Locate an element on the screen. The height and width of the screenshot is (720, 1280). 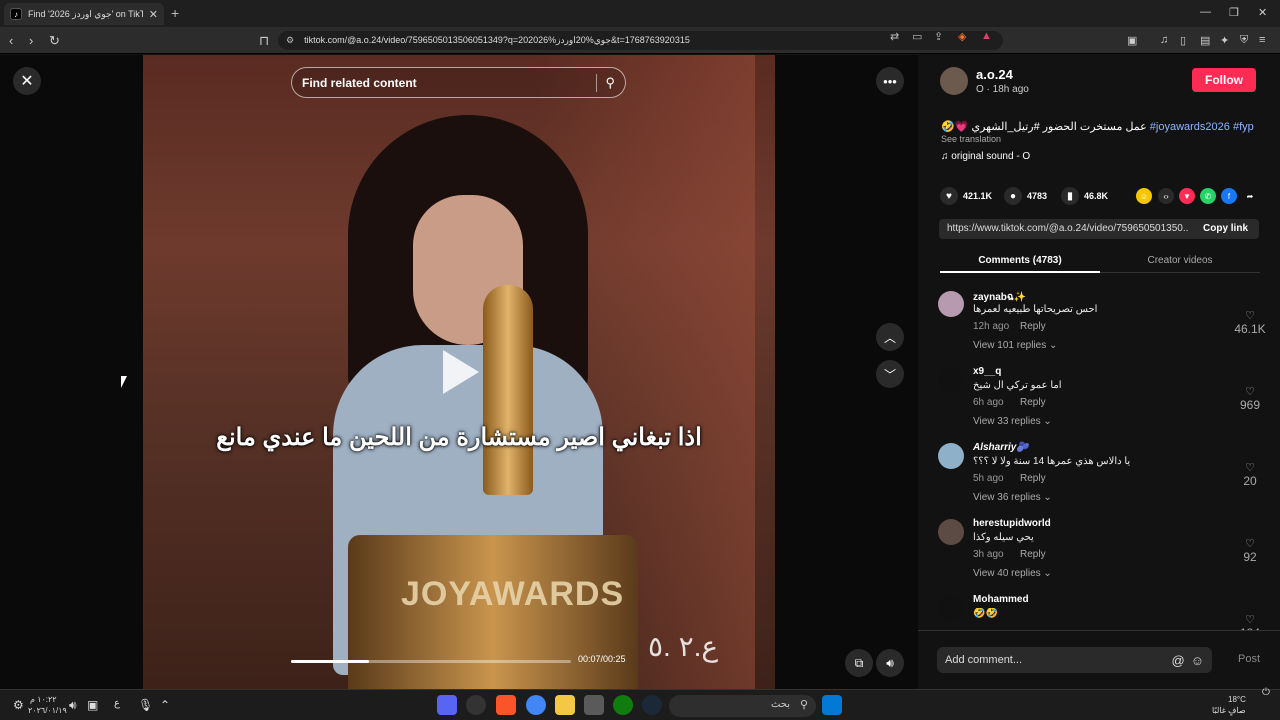
tray-expand-icon: ⌃ is located at coordinates (165, 705).